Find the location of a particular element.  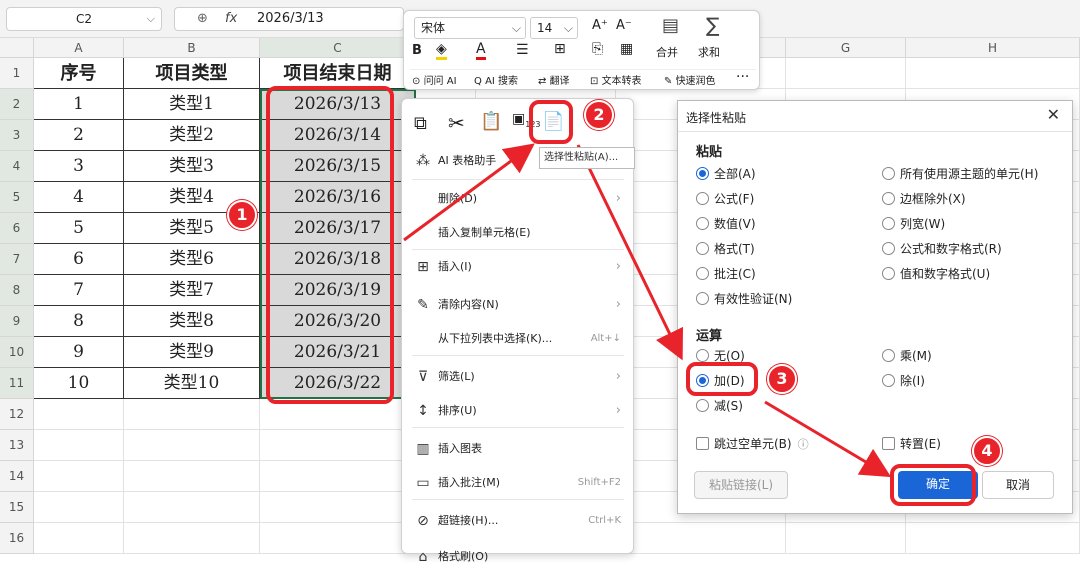

menu-item: ▭ 插入批注(M) Shift+F2 is located at coordinates (518, 483).